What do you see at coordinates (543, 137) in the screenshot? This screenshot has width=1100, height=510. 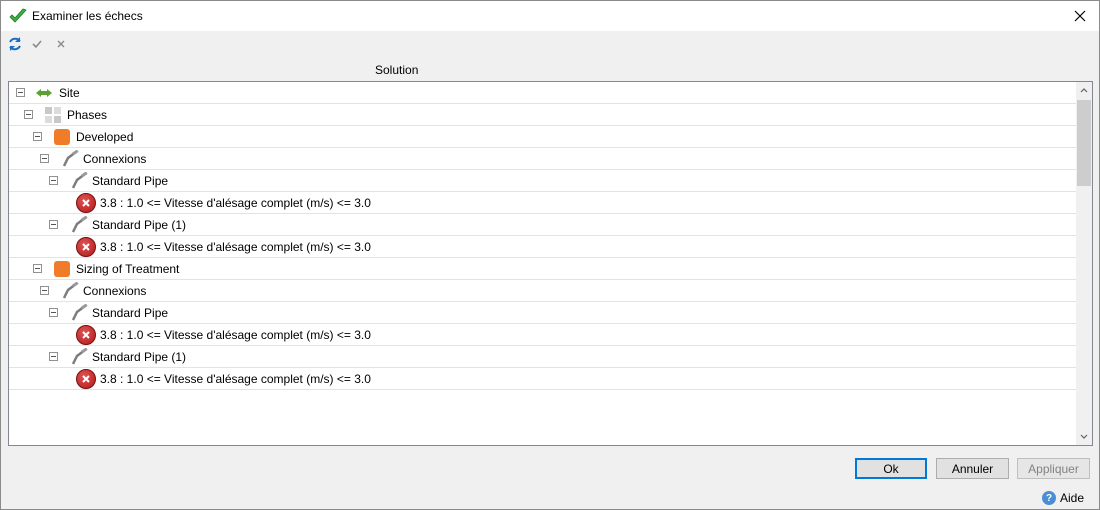 I see `tree-row-phase-developed: Developed` at bounding box center [543, 137].